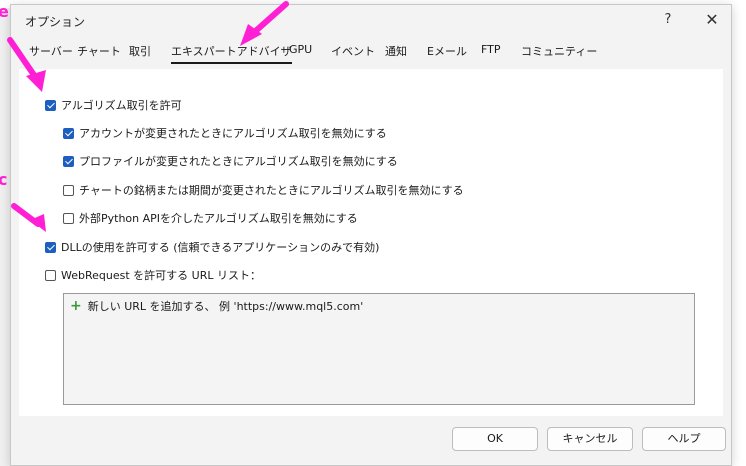 The width and height of the screenshot is (746, 466). Describe the element at coordinates (447, 52) in the screenshot. I see `tab-email: Eメール` at that location.